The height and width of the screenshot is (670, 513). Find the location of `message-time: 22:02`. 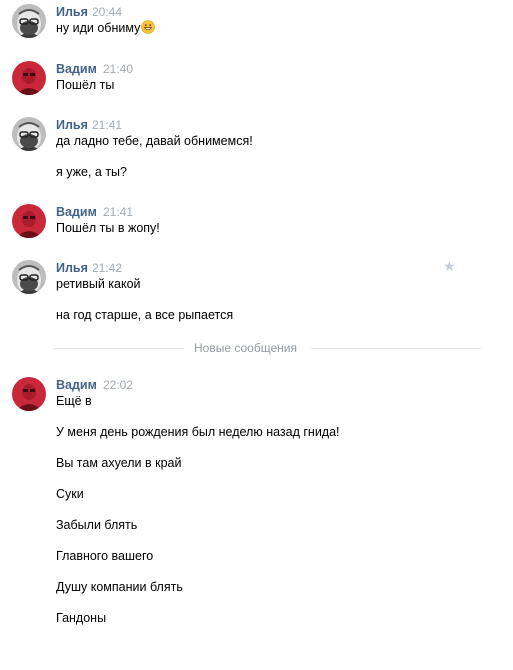

message-time: 22:02 is located at coordinates (118, 385).